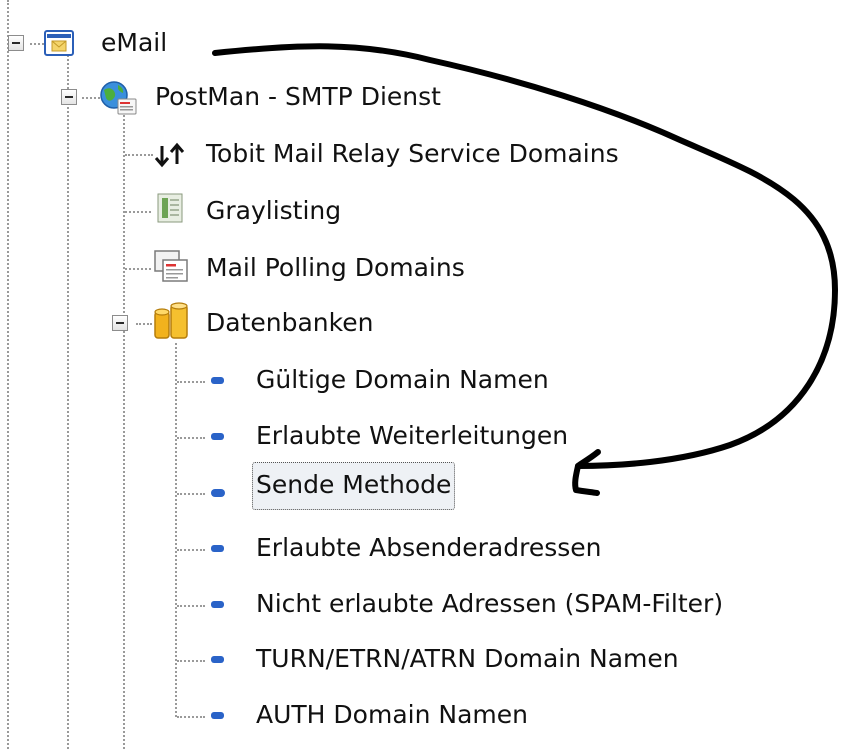 The width and height of the screenshot is (846, 749). I want to click on tree-node-mail-polling: Mail Polling Domains, so click(335, 268).